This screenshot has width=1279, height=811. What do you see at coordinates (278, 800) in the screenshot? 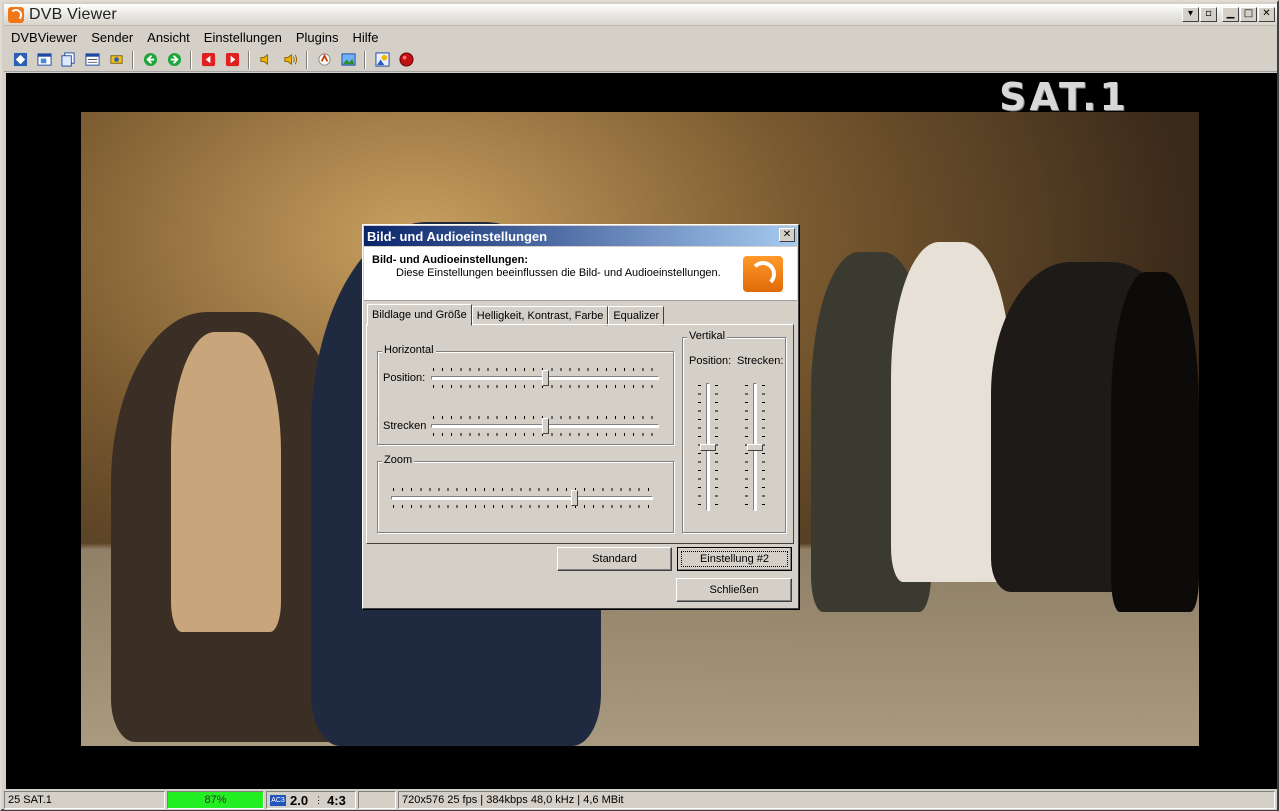
I see `audio-format-icon: AC3` at bounding box center [278, 800].